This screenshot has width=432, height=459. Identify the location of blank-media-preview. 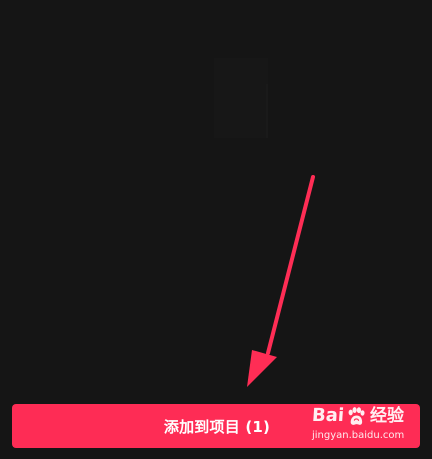
(241, 98).